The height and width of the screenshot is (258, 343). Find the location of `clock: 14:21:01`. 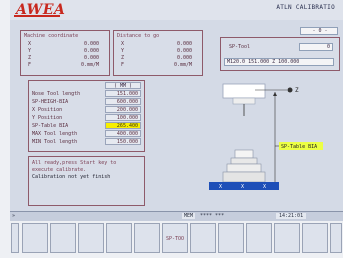

clock: 14:21:01 is located at coordinates (291, 216).